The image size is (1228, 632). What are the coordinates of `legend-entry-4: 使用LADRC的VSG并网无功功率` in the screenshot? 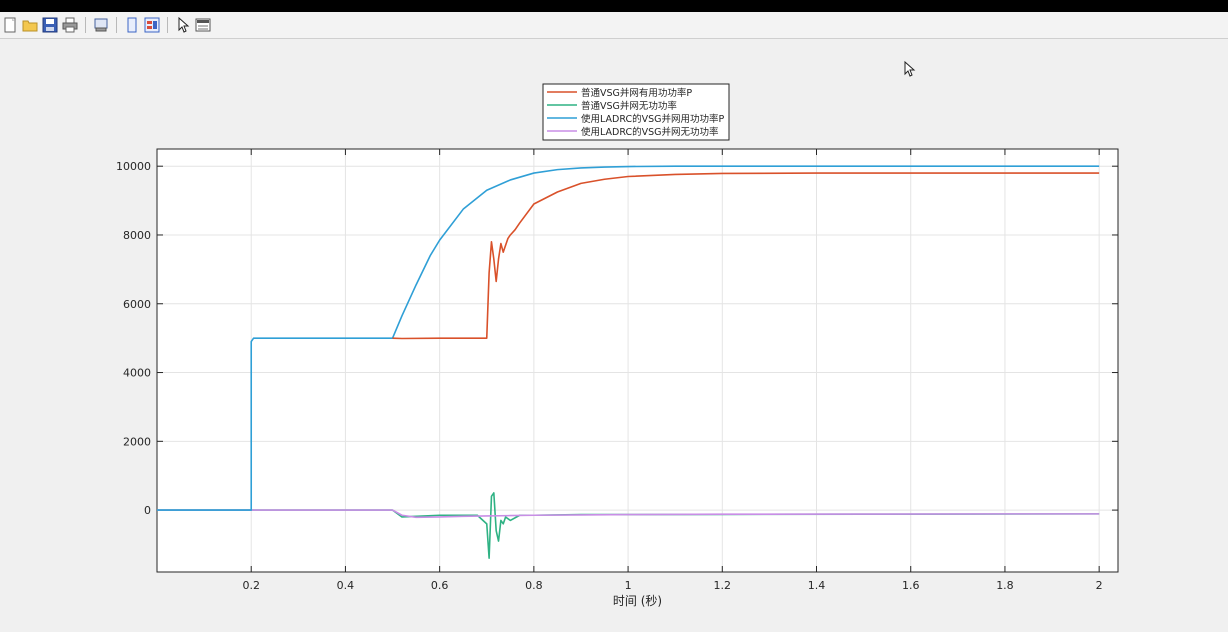 It's located at (650, 132).